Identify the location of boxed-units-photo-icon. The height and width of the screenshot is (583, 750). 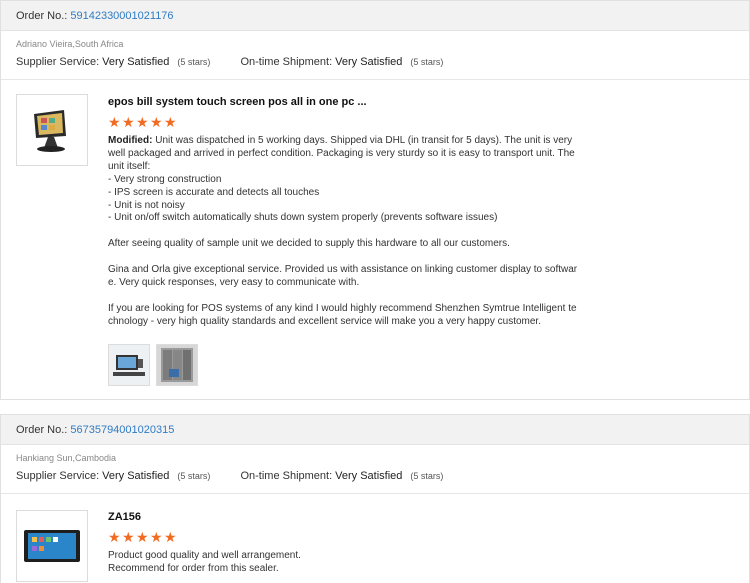
(177, 364).